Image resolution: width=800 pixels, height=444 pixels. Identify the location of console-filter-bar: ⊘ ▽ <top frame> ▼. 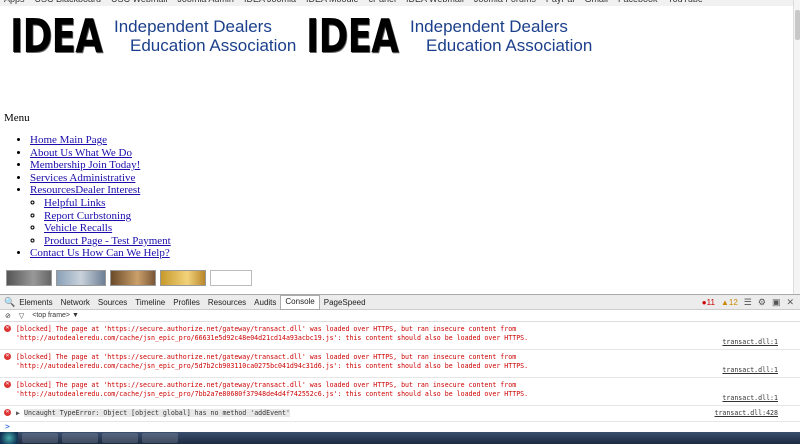
(400, 316).